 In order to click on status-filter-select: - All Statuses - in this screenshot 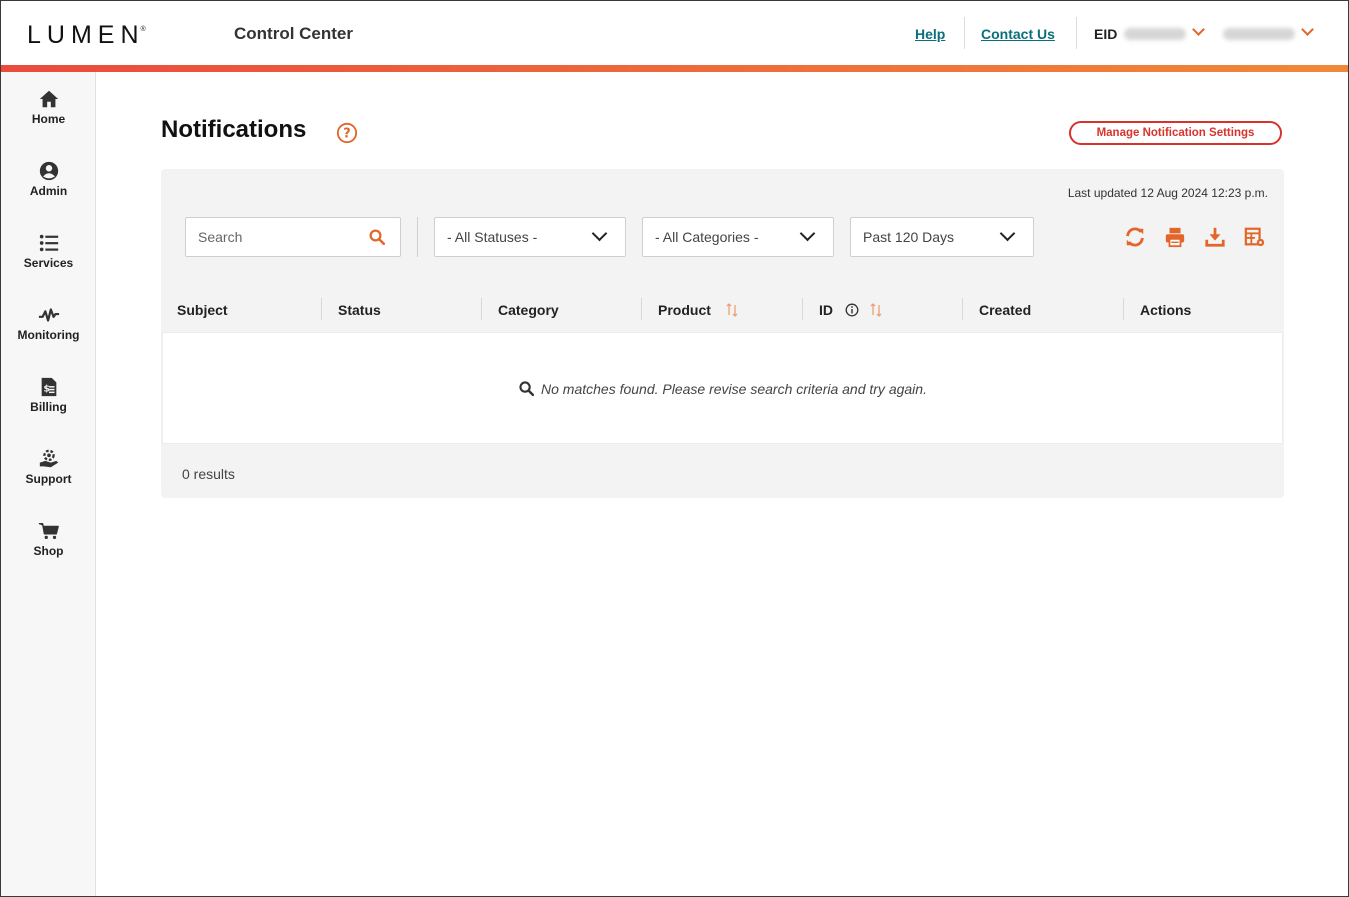, I will do `click(530, 237)`.